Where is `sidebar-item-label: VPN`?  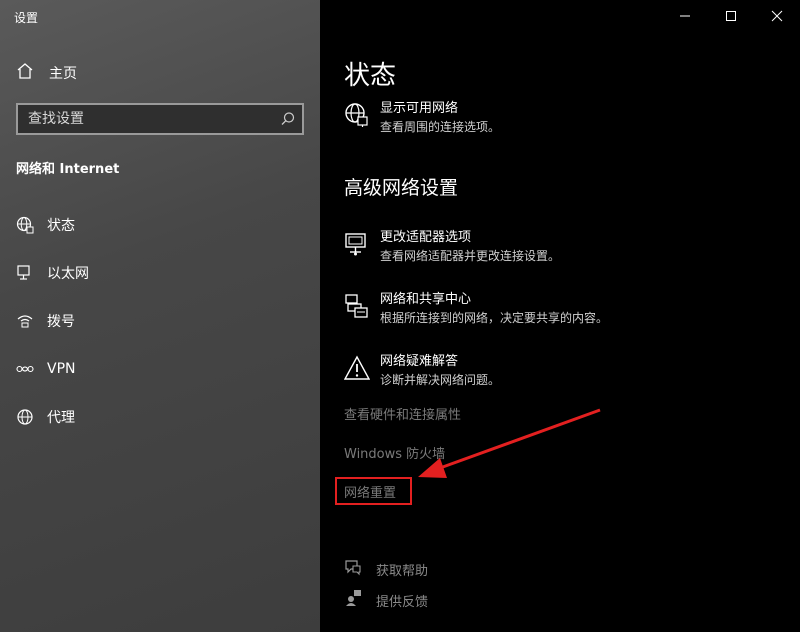 sidebar-item-label: VPN is located at coordinates (61, 369).